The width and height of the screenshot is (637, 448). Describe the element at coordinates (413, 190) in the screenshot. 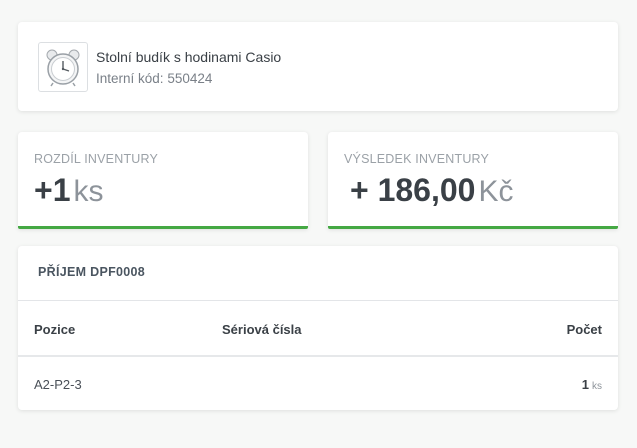

I see `inventory-result-number: + 186,00` at that location.